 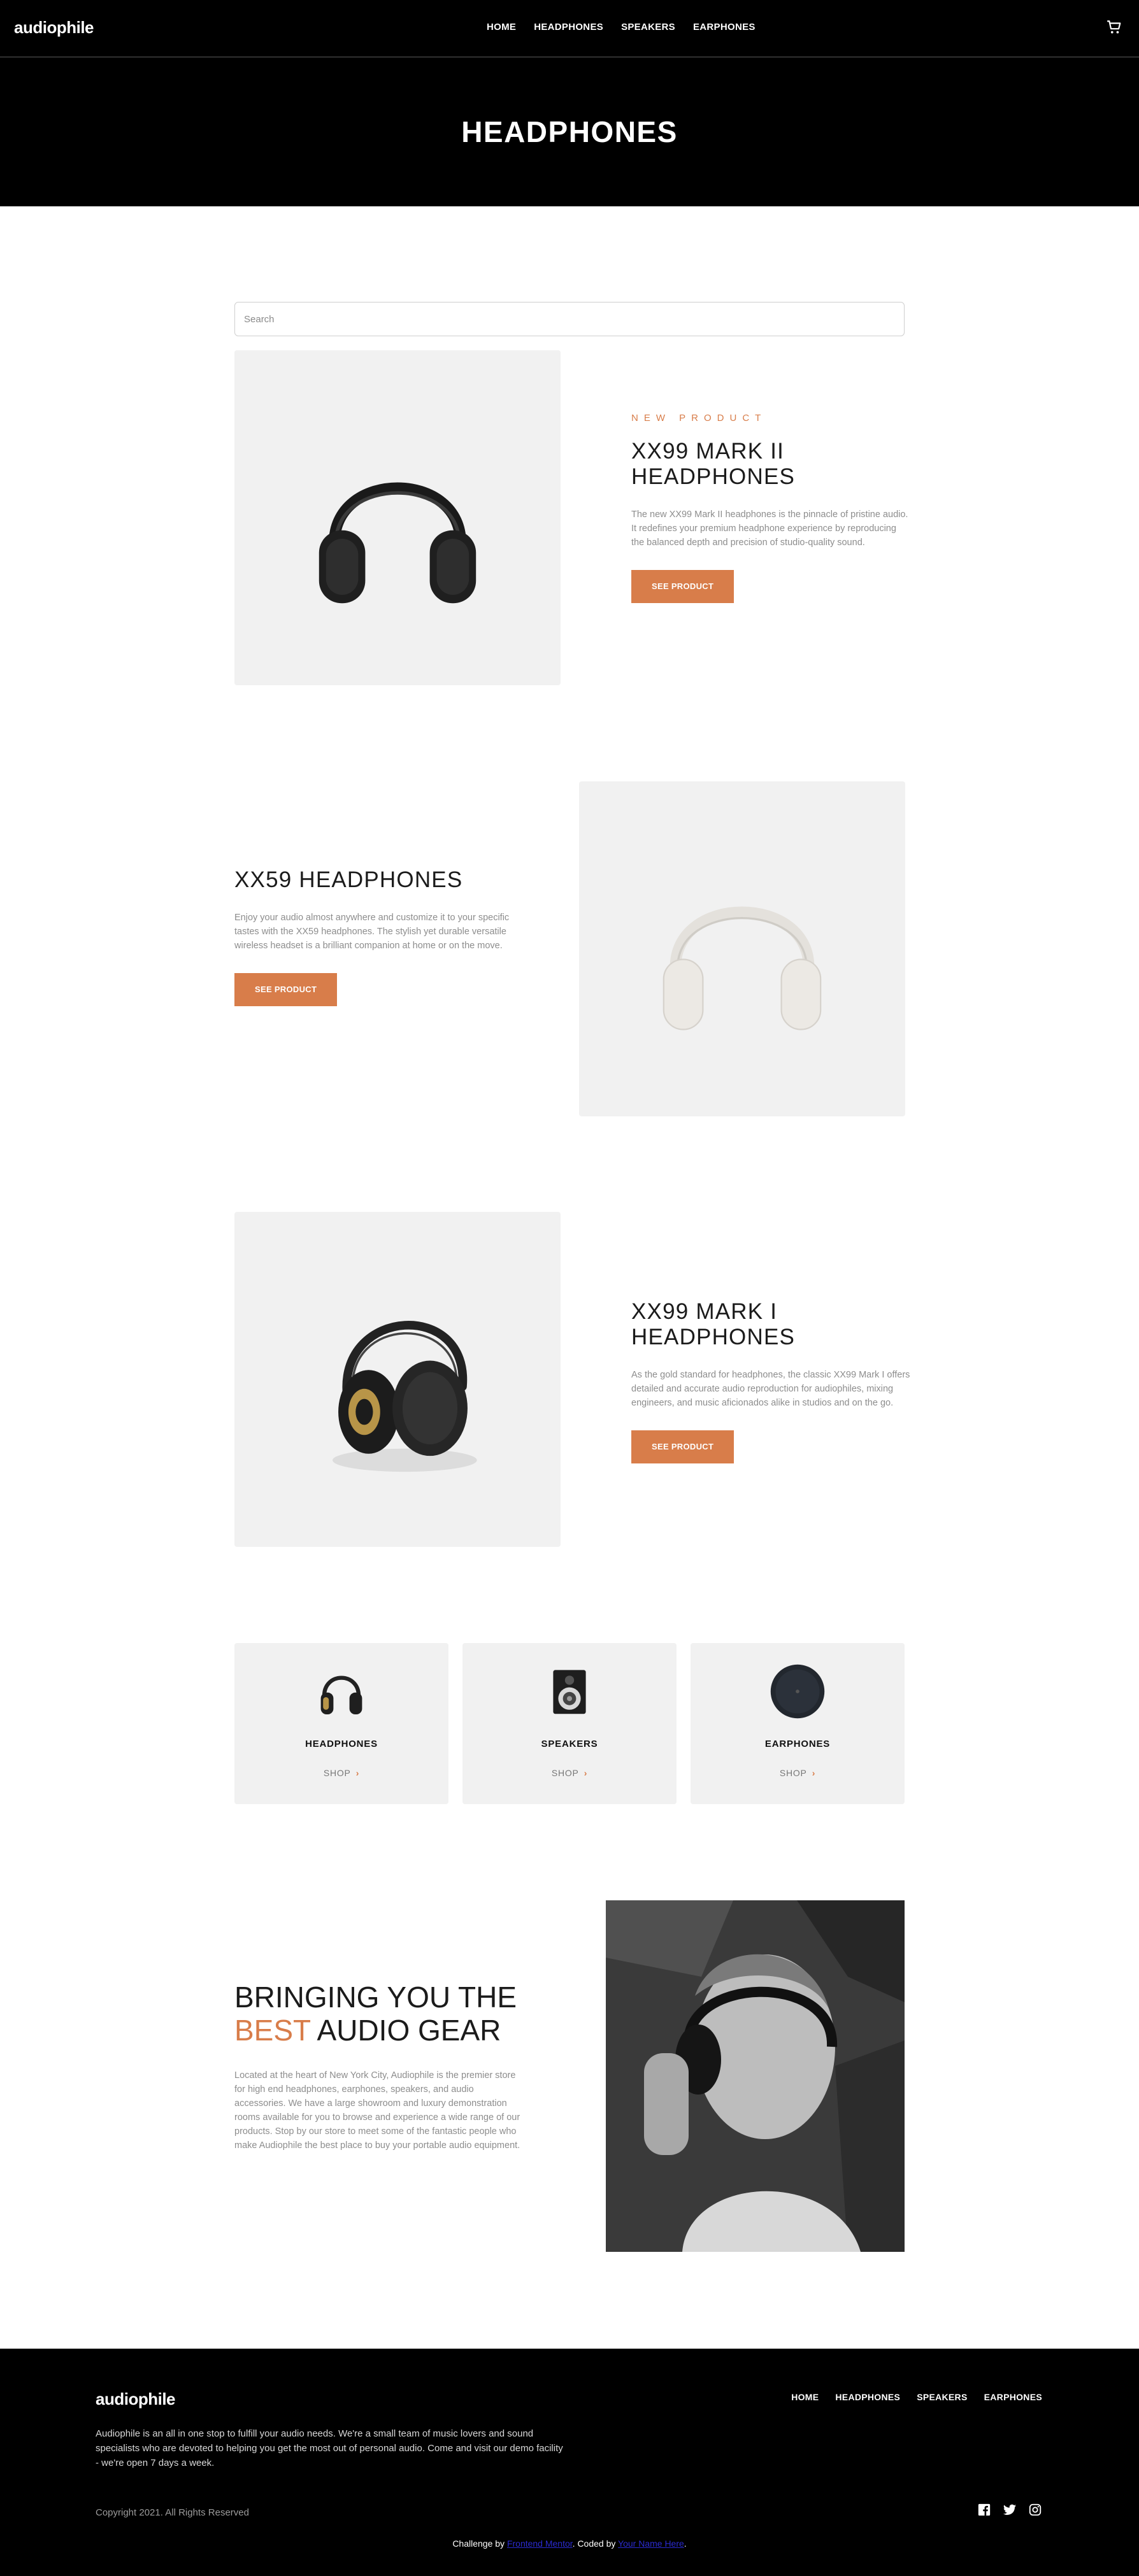 I want to click on footer-nav-earphones: EARPHONES, so click(x=1013, y=2397).